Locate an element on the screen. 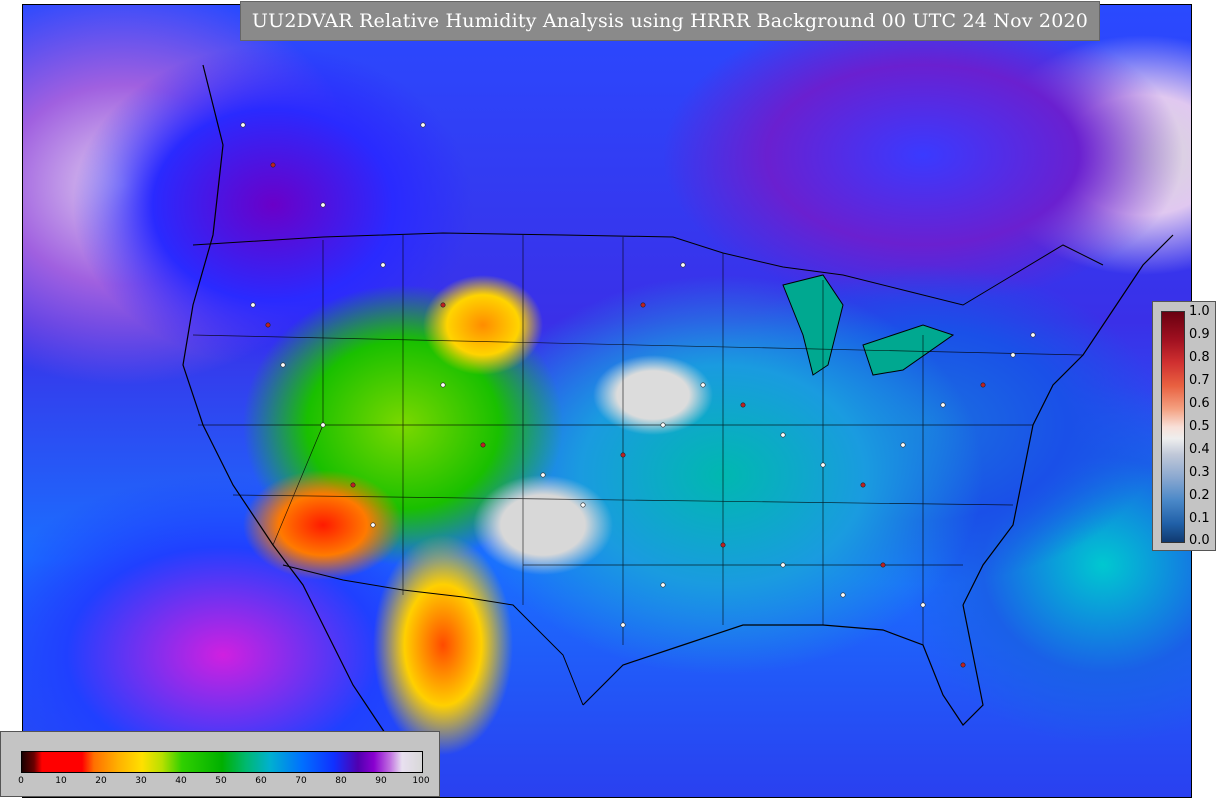 The width and height of the screenshot is (1216, 800). rh-tick: 10 is located at coordinates (61, 781).